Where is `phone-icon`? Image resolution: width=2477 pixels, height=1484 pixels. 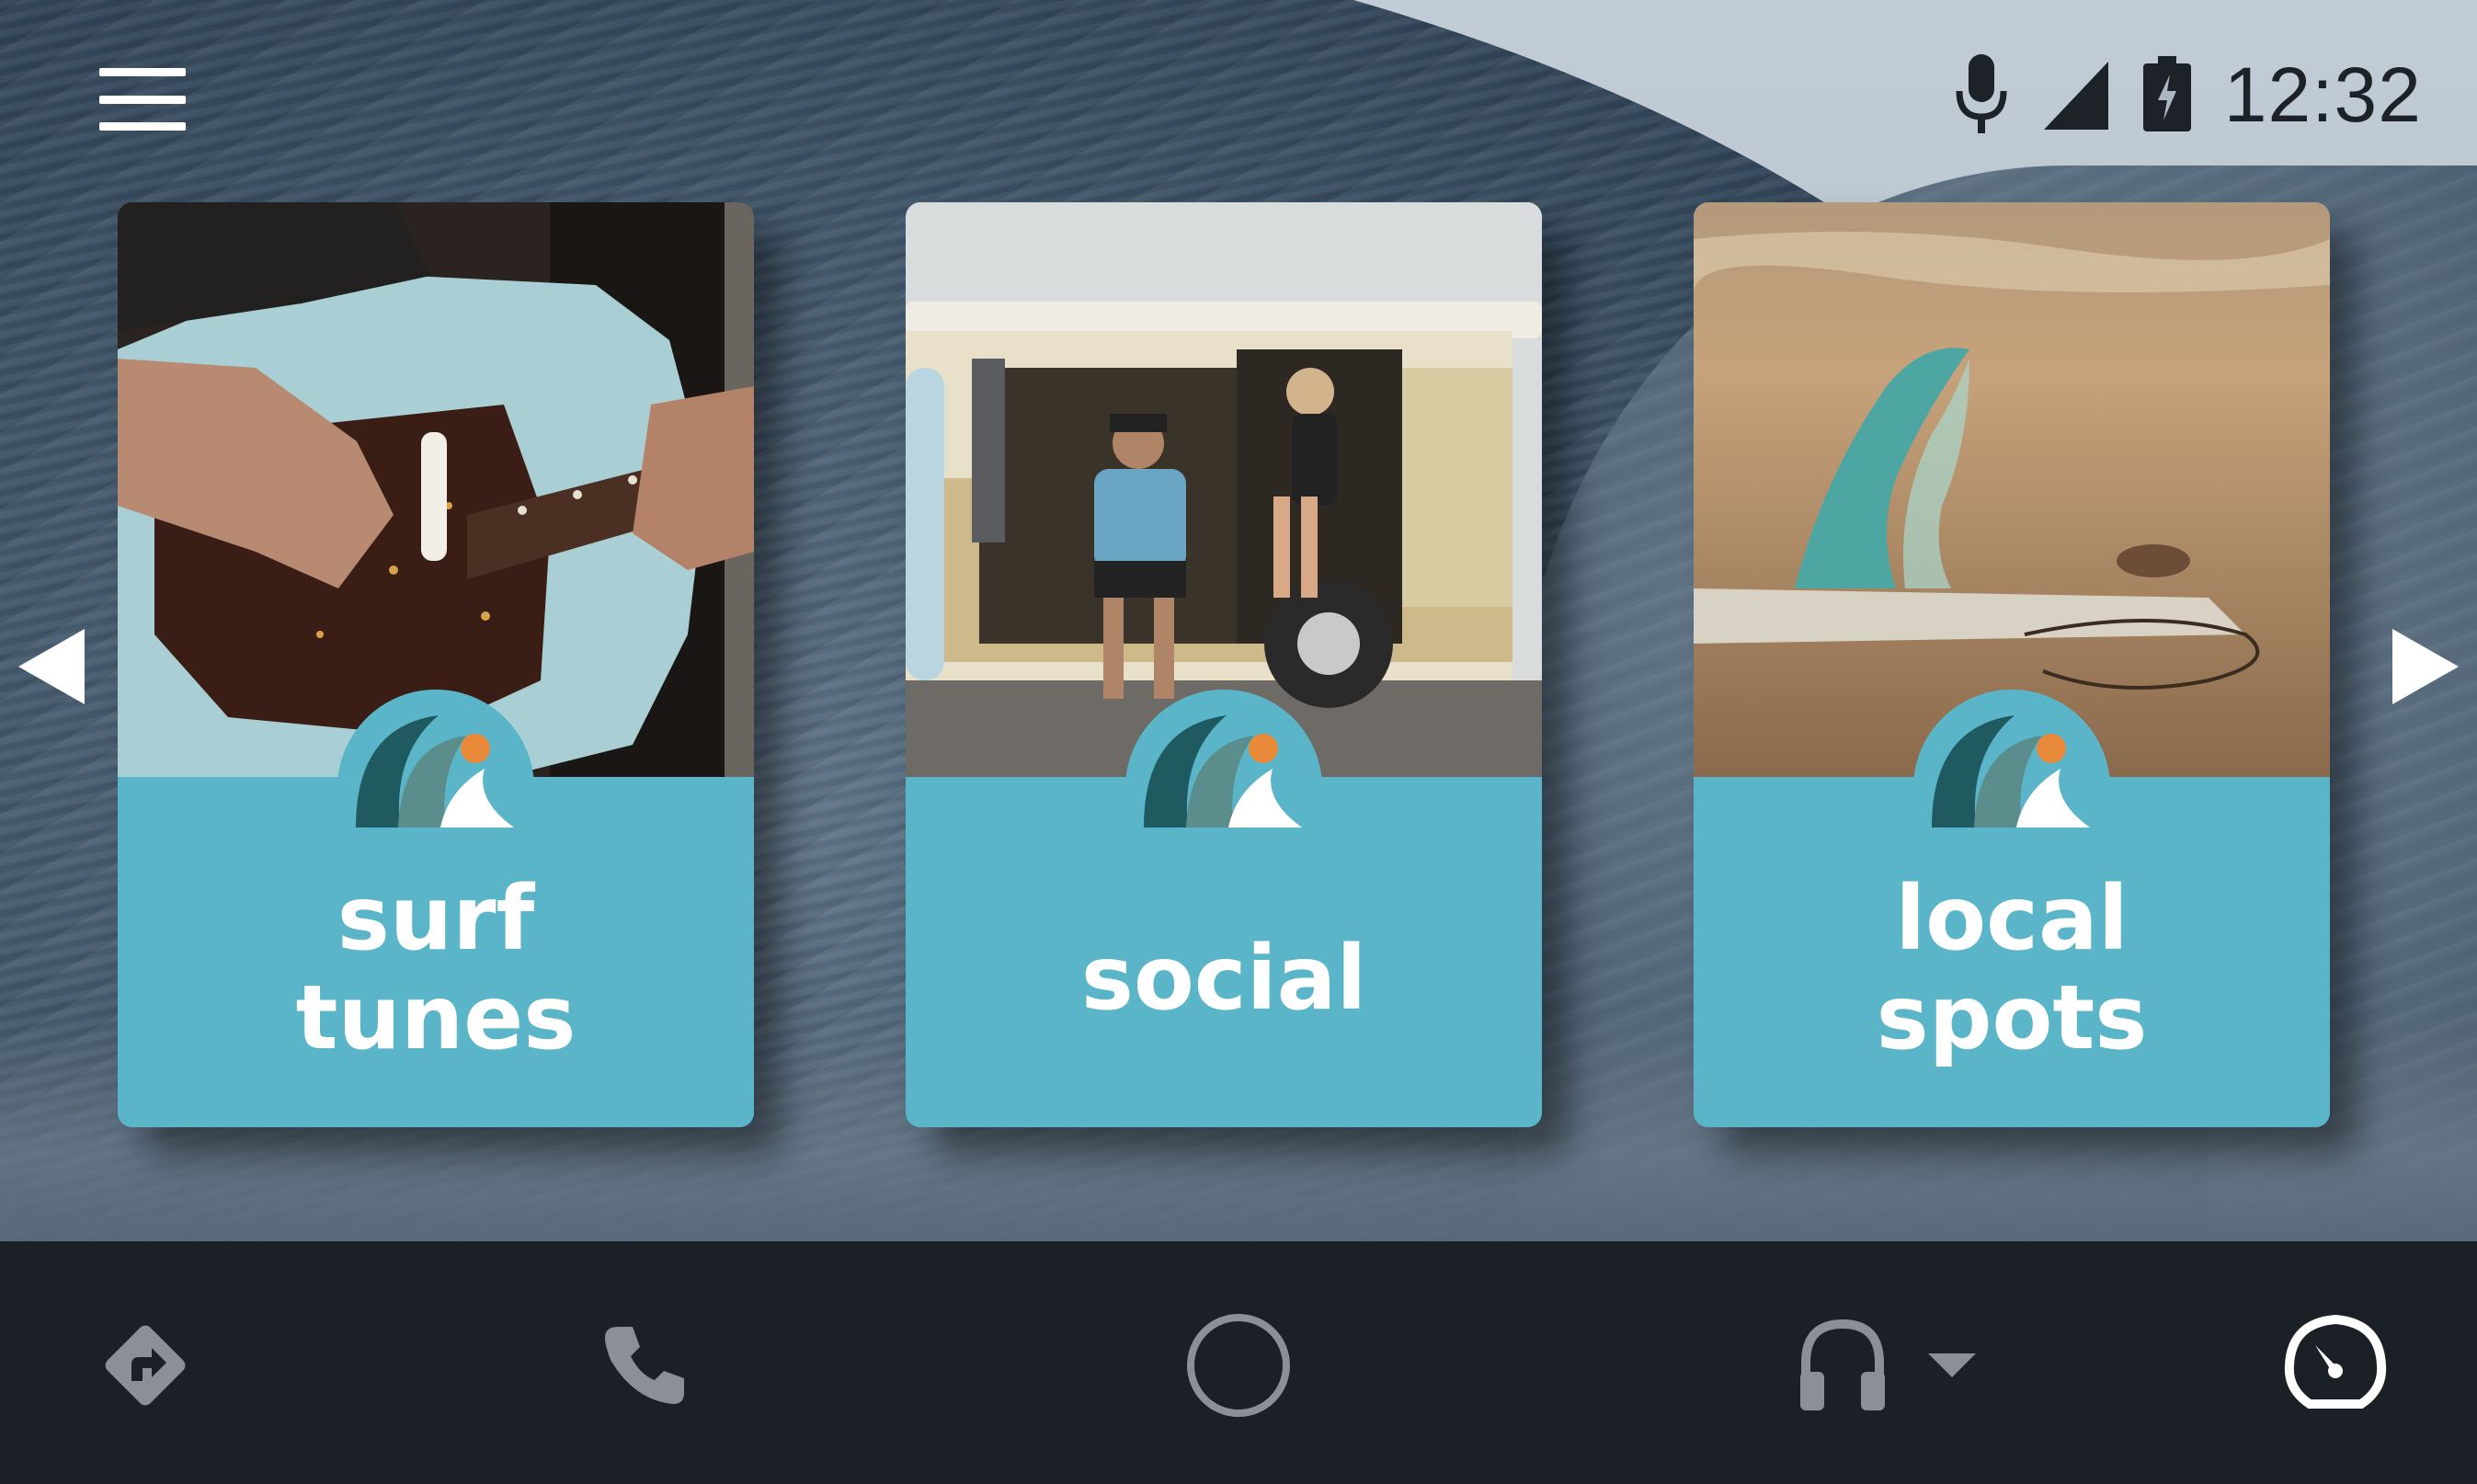 phone-icon is located at coordinates (643, 1365).